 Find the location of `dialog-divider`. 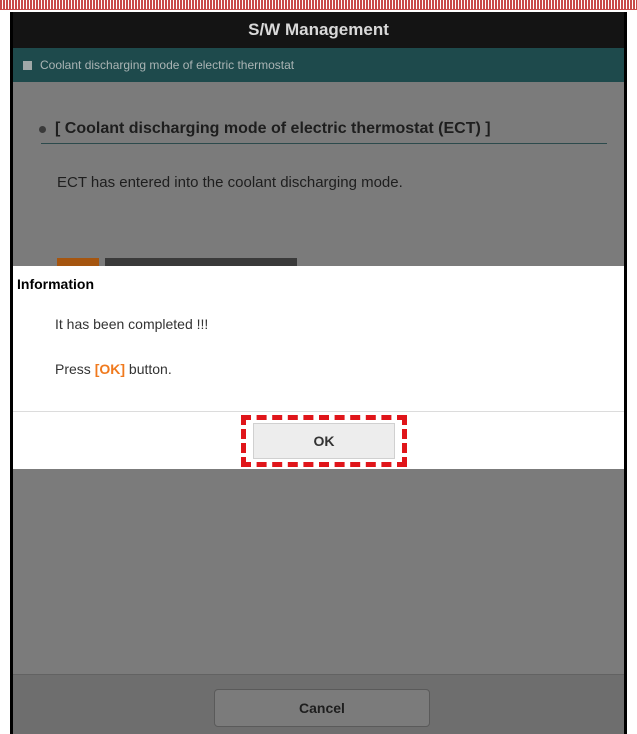

dialog-divider is located at coordinates (318, 411).